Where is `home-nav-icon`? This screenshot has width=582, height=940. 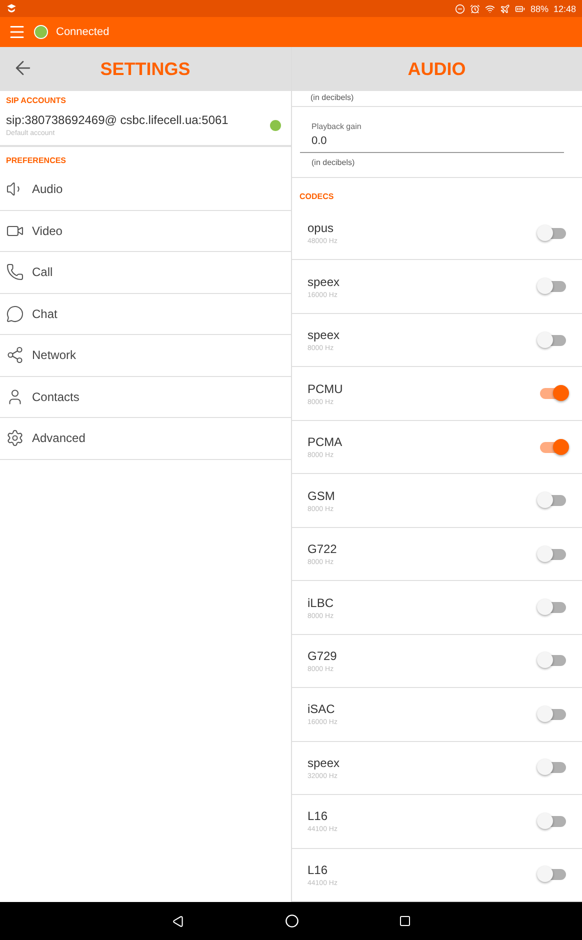 home-nav-icon is located at coordinates (291, 921).